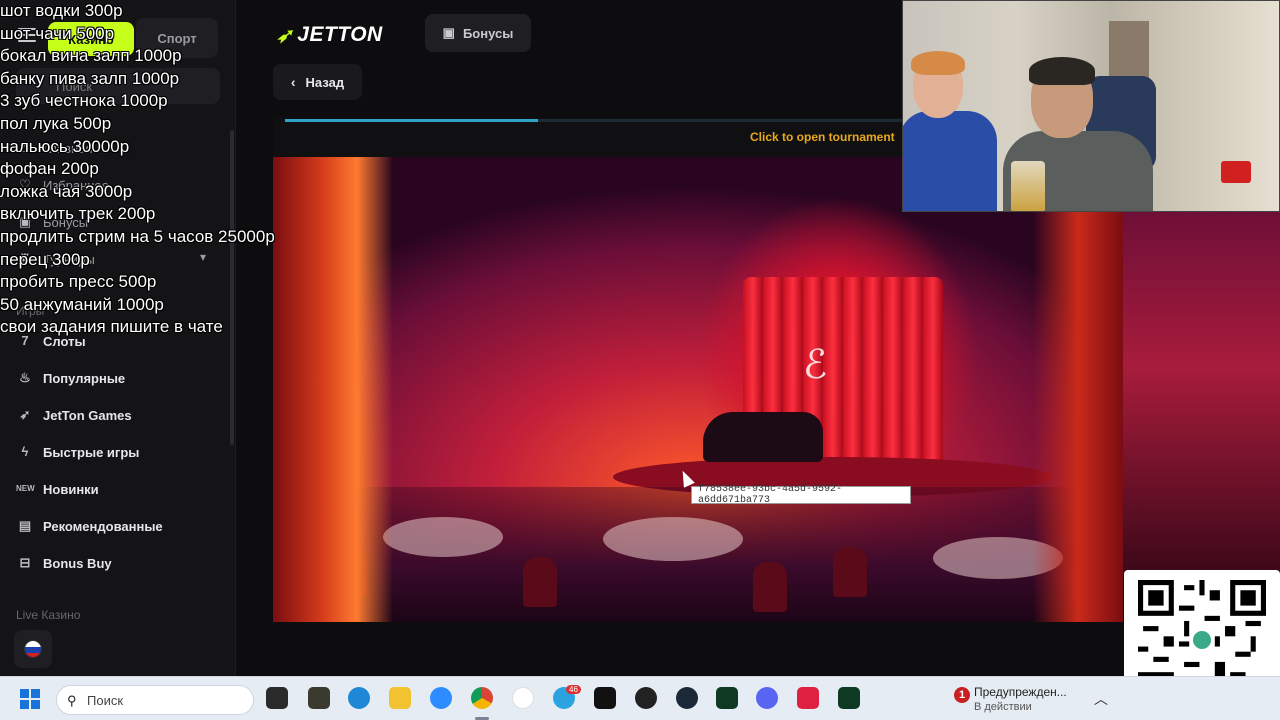  I want to click on capcut-icon, so click(605, 698).